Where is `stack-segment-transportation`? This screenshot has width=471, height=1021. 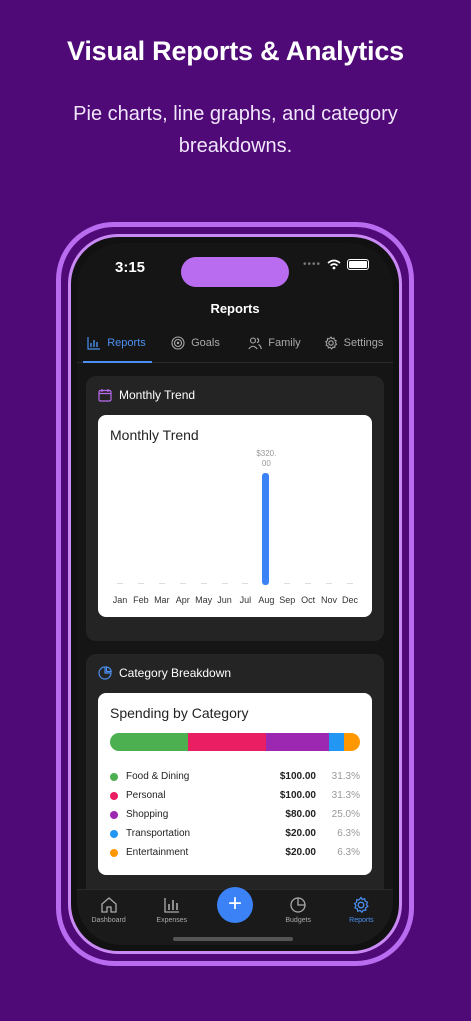 stack-segment-transportation is located at coordinates (336, 742).